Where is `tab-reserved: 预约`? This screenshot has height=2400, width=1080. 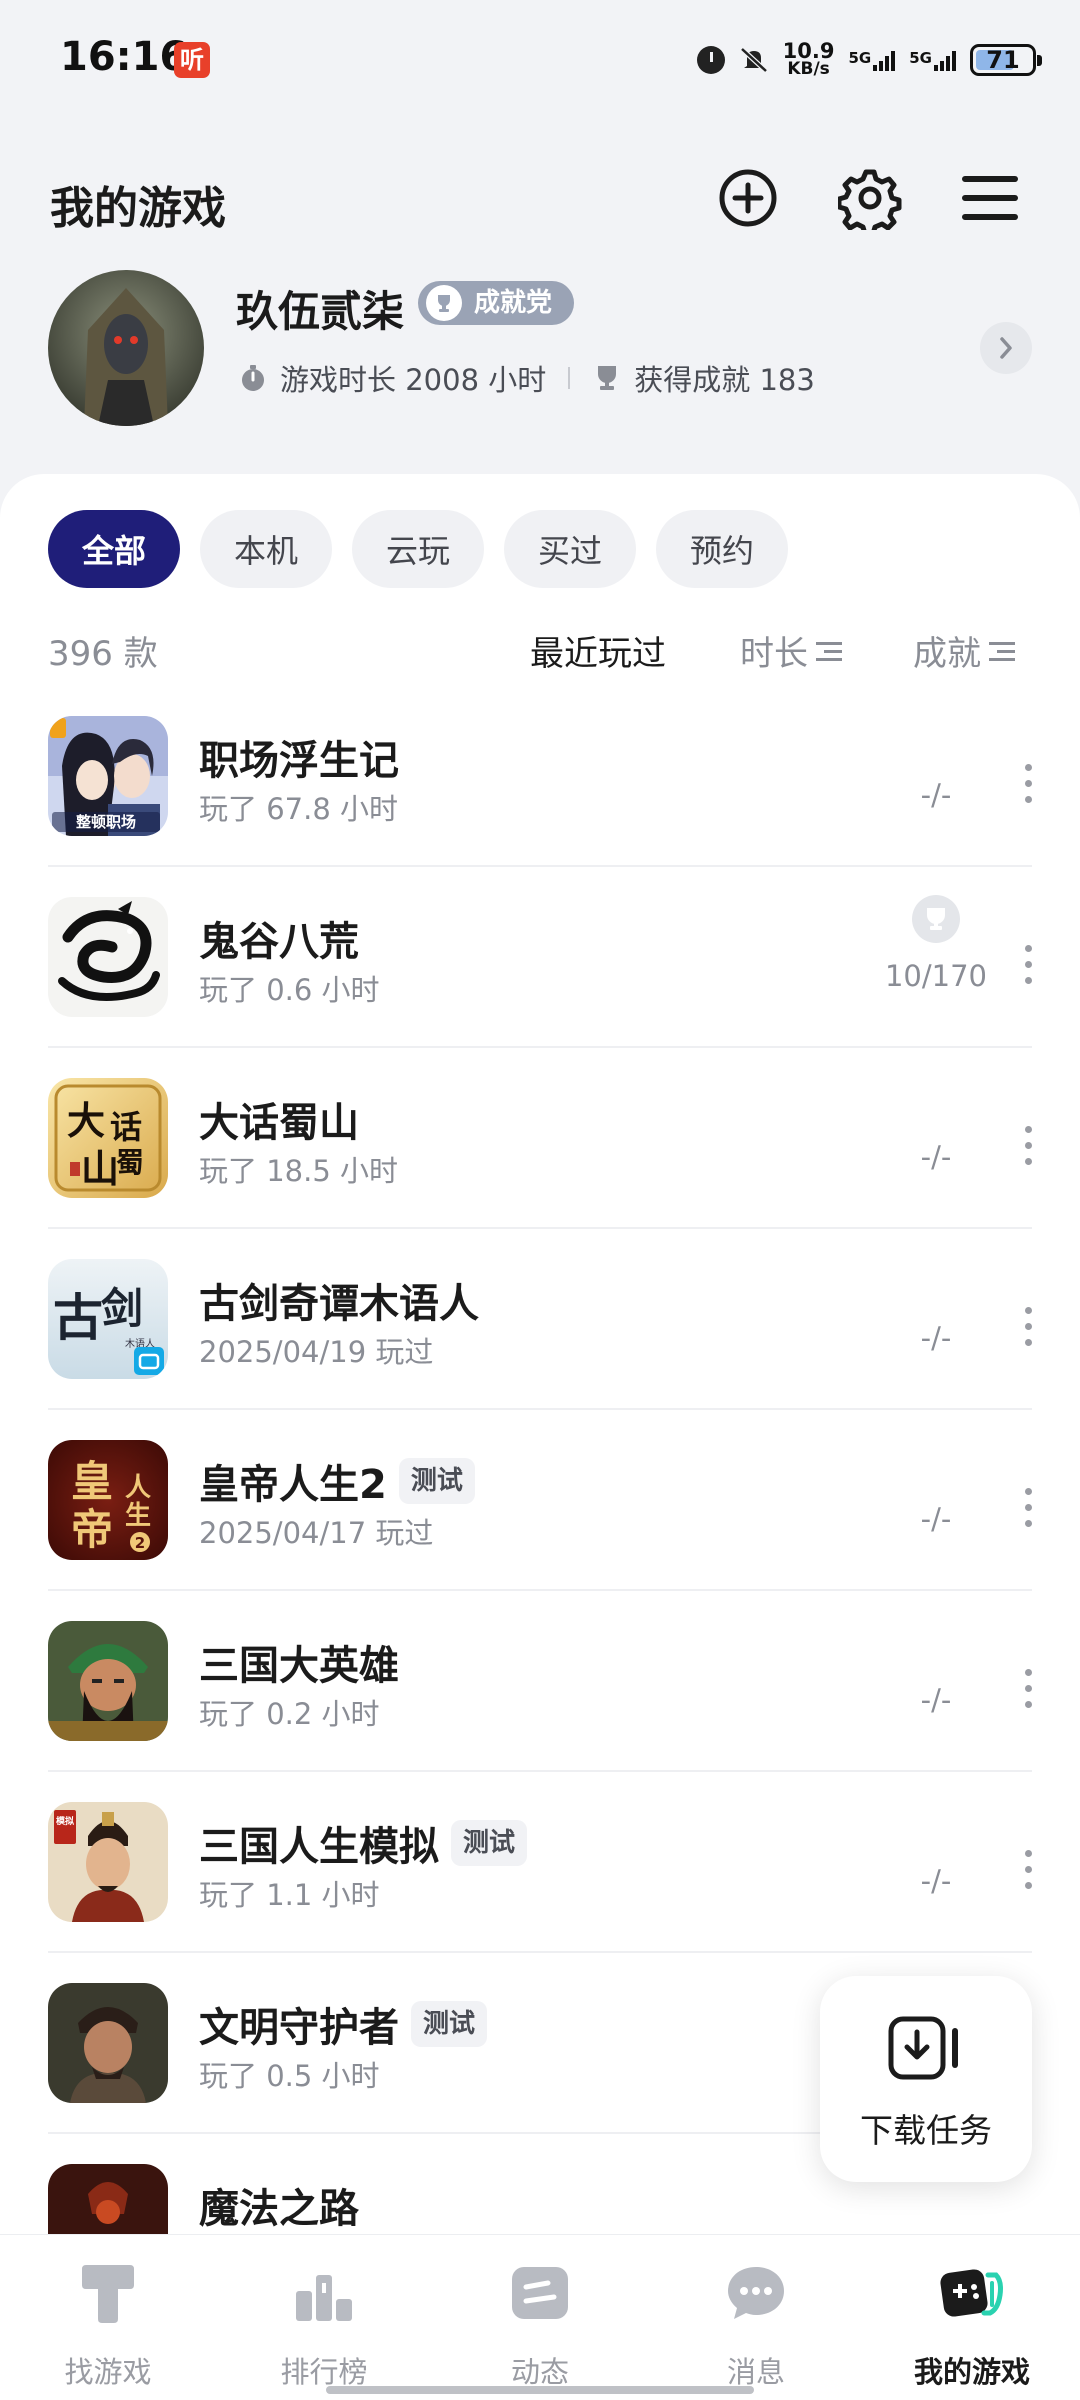
tab-reserved: 预约 is located at coordinates (722, 549).